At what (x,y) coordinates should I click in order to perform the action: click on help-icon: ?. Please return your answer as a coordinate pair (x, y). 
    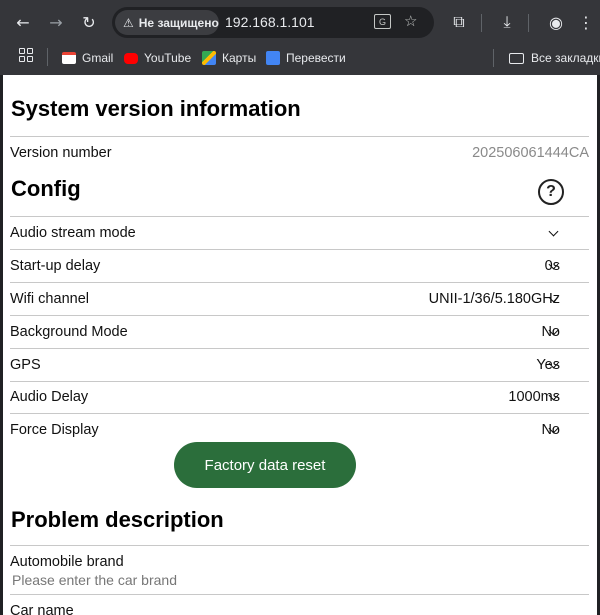
    Looking at the image, I should click on (551, 192).